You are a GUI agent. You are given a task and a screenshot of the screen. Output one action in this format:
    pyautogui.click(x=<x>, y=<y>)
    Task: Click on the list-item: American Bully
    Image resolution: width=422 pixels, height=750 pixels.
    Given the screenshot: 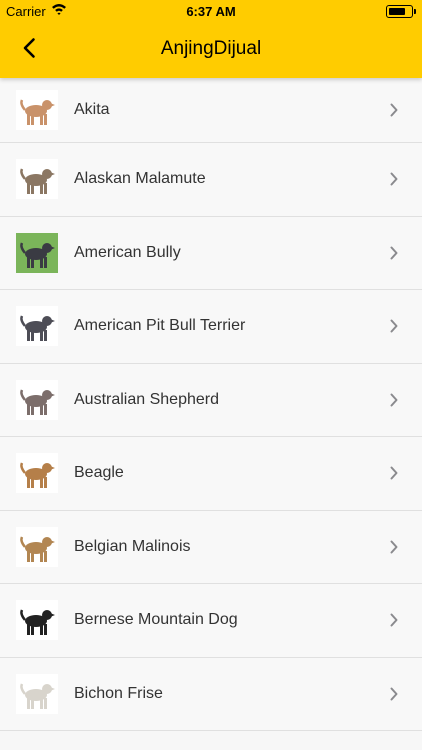 What is the action you would take?
    pyautogui.click(x=211, y=253)
    